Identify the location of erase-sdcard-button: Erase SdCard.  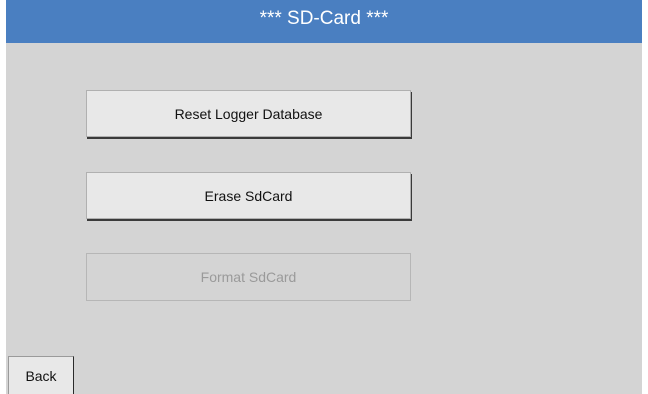
(248, 195).